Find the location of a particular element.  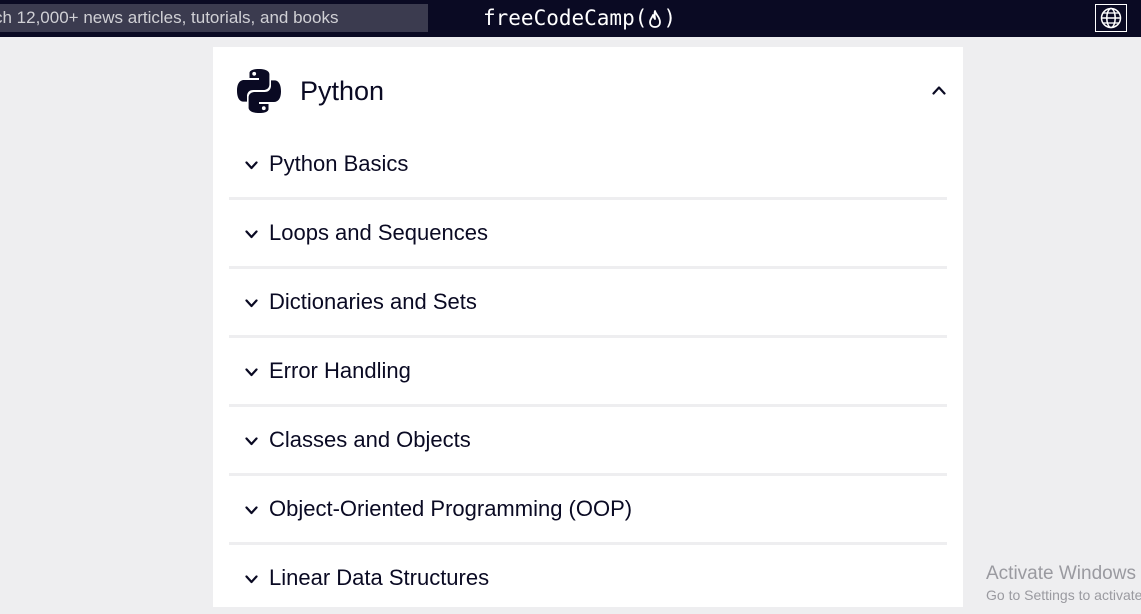

section-label: Loops and Sequences is located at coordinates (378, 232).